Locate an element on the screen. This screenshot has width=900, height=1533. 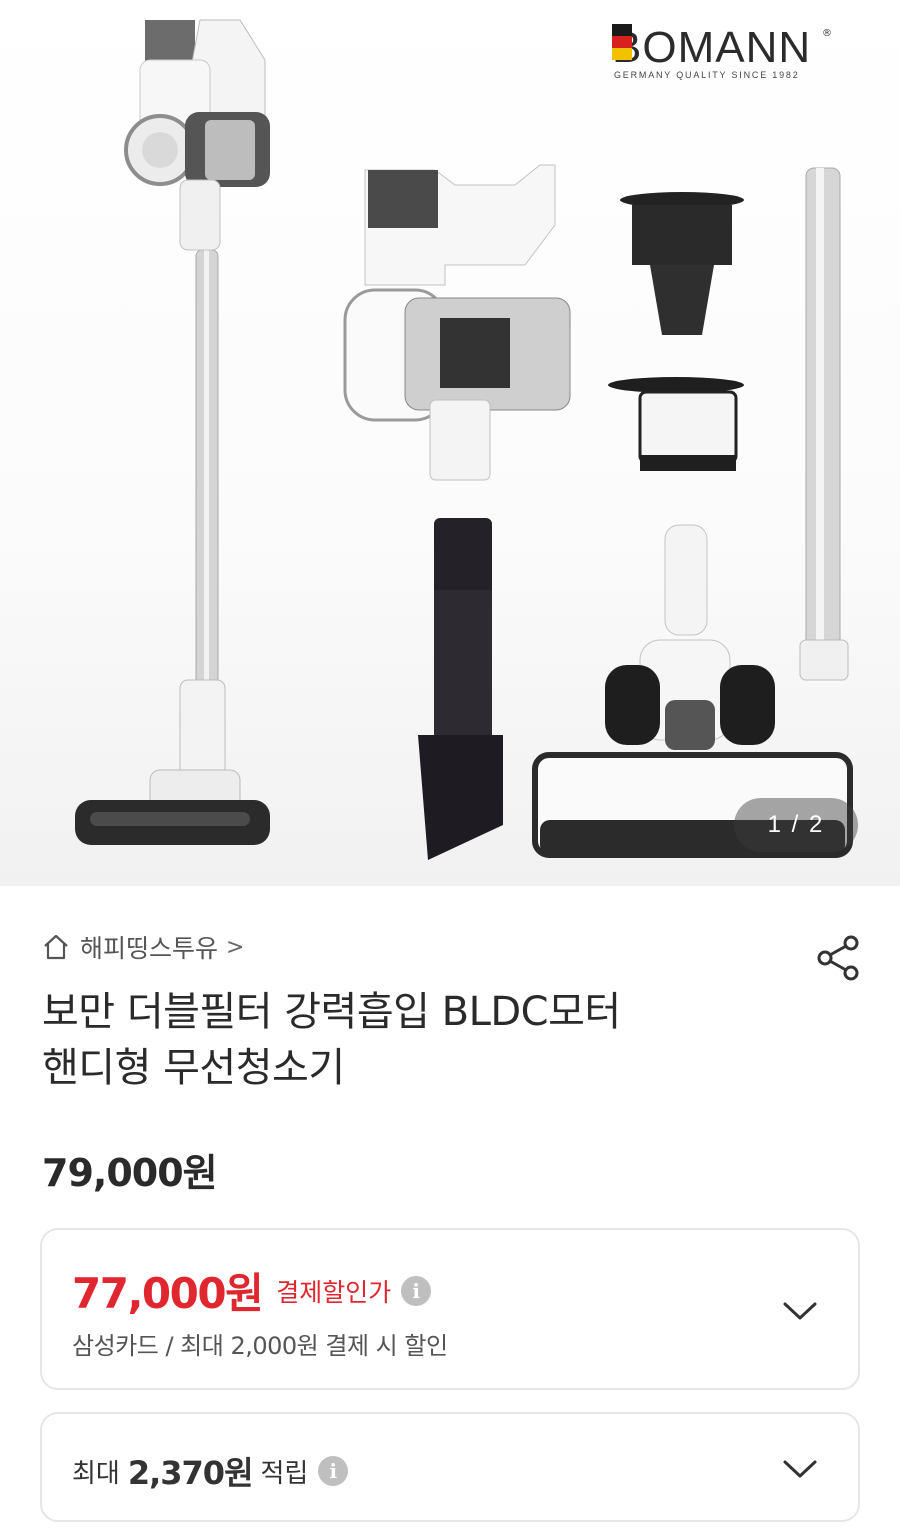
home-icon is located at coordinates (56, 947).